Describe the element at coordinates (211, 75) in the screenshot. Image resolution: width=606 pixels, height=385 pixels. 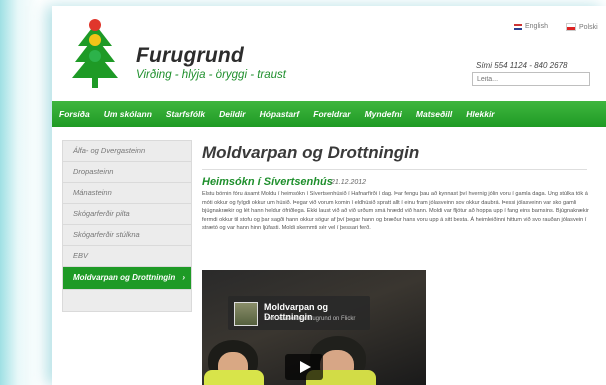
I see `brand-tagline: Virðing - hlýja - öryggi - traust` at that location.